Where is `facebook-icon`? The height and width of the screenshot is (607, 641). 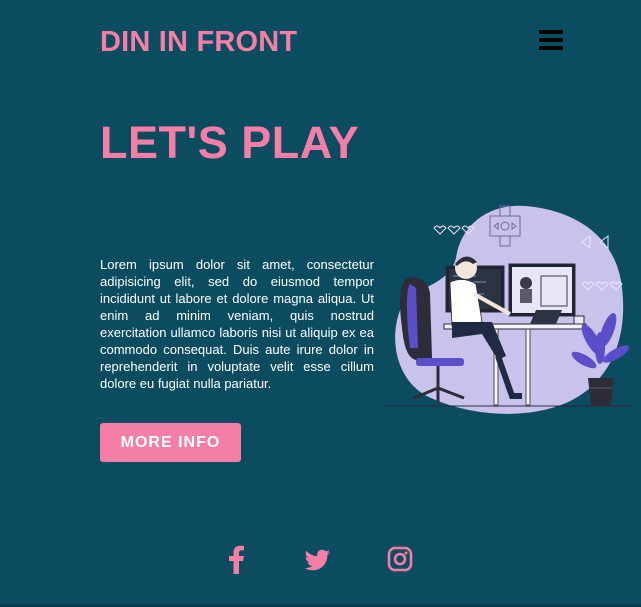
facebook-icon is located at coordinates (236, 559).